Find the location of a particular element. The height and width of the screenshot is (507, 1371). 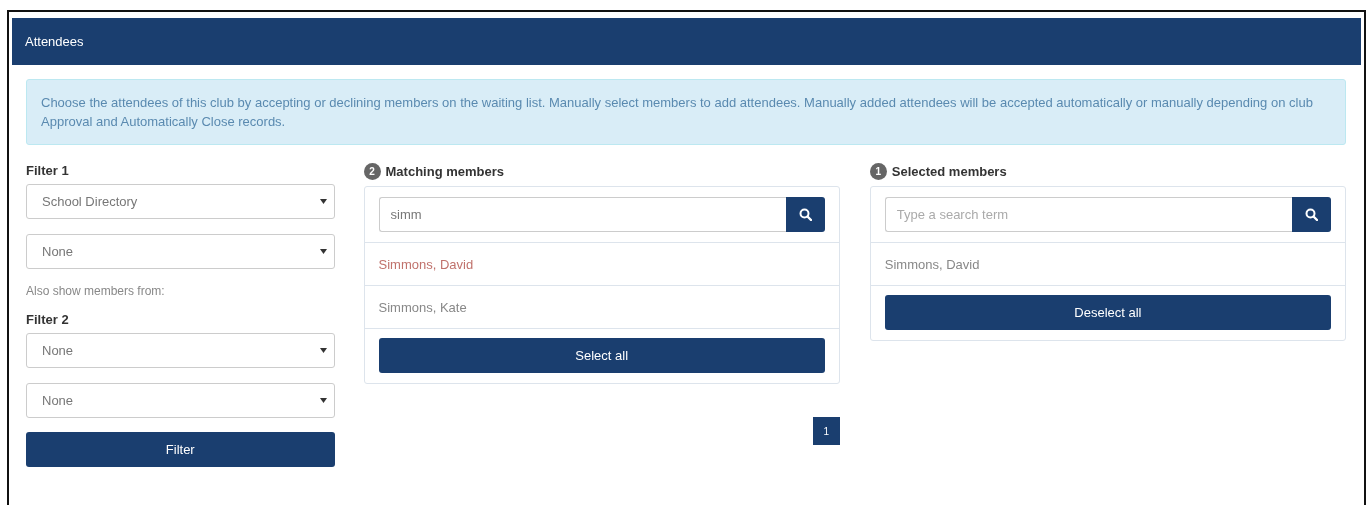

section-title: Selected members is located at coordinates (949, 171).